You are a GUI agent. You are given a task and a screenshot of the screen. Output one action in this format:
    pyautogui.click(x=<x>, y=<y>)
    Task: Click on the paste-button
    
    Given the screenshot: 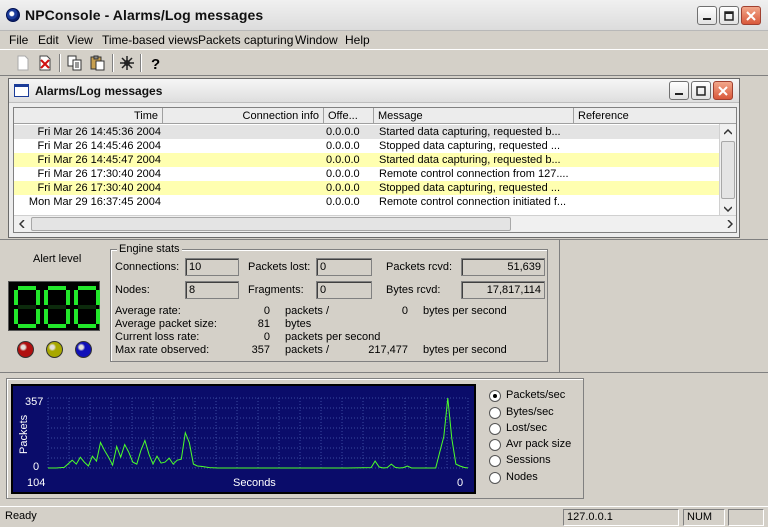 What is the action you would take?
    pyautogui.click(x=98, y=63)
    